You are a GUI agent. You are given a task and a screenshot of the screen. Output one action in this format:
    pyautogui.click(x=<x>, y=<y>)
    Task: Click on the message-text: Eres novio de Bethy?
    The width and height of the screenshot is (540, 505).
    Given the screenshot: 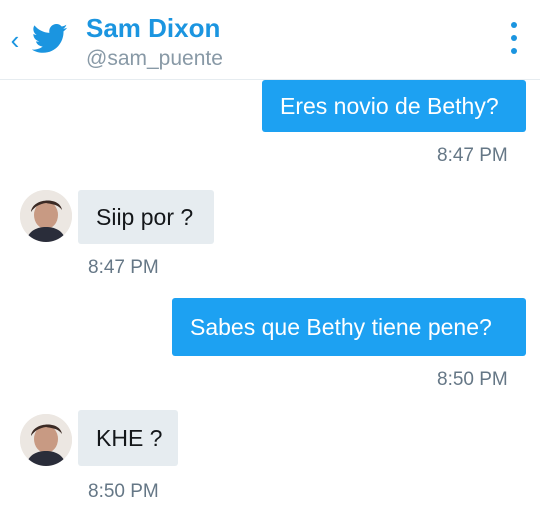 What is the action you would take?
    pyautogui.click(x=389, y=106)
    